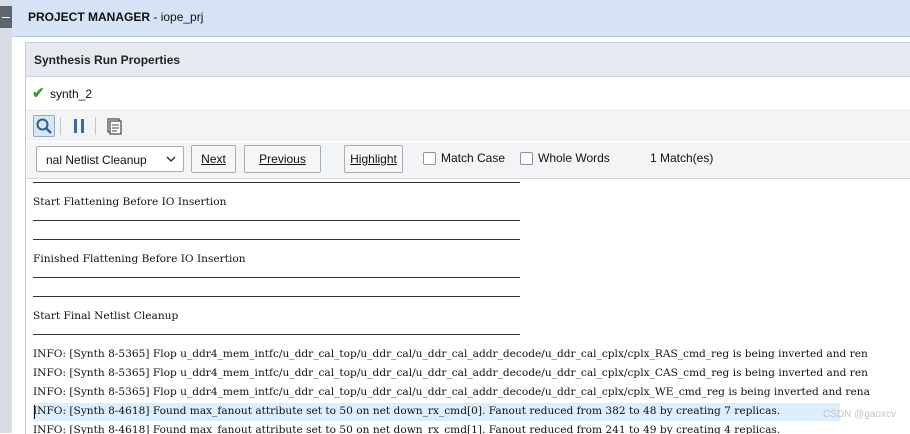 Image resolution: width=910 pixels, height=434 pixels. What do you see at coordinates (71, 94) in the screenshot?
I see `run-name: synth_2` at bounding box center [71, 94].